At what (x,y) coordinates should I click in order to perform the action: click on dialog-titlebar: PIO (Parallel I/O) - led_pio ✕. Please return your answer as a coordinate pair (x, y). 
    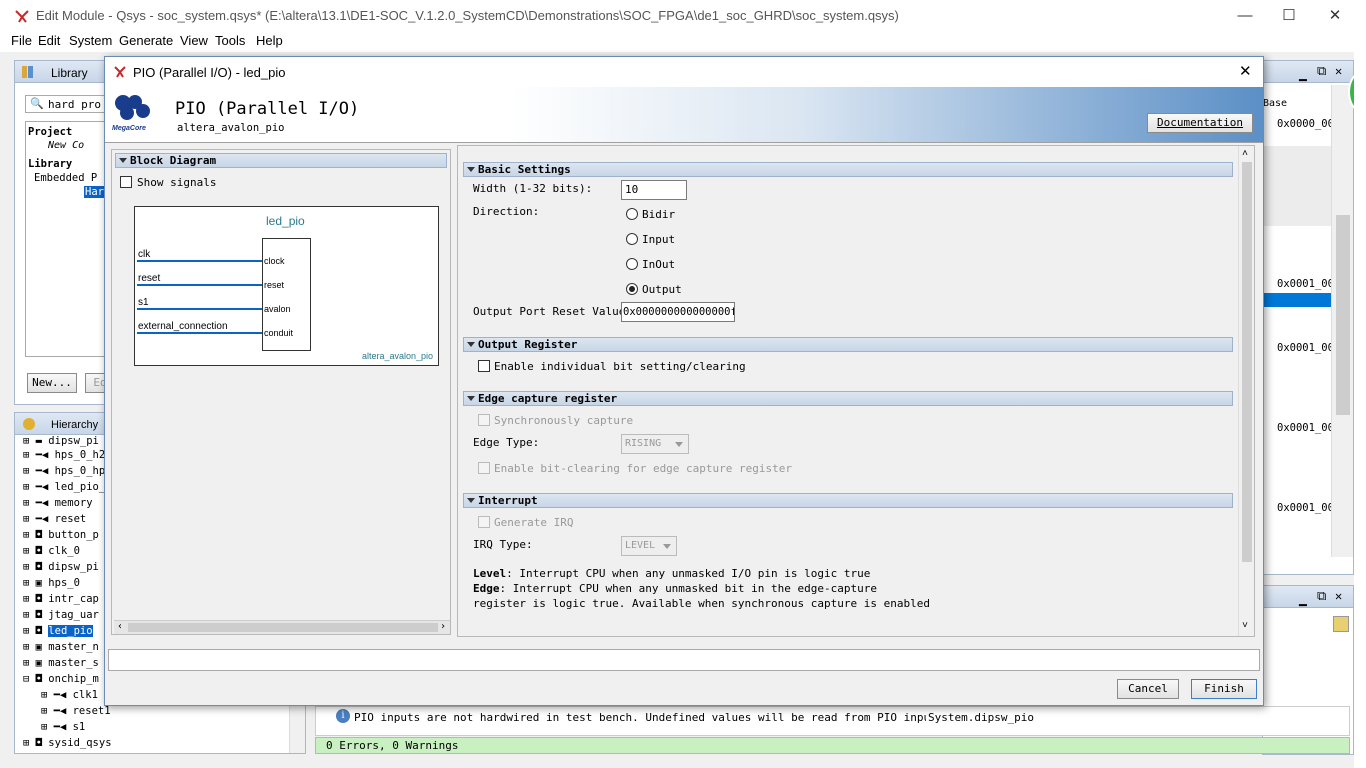
    Looking at the image, I should click on (684, 72).